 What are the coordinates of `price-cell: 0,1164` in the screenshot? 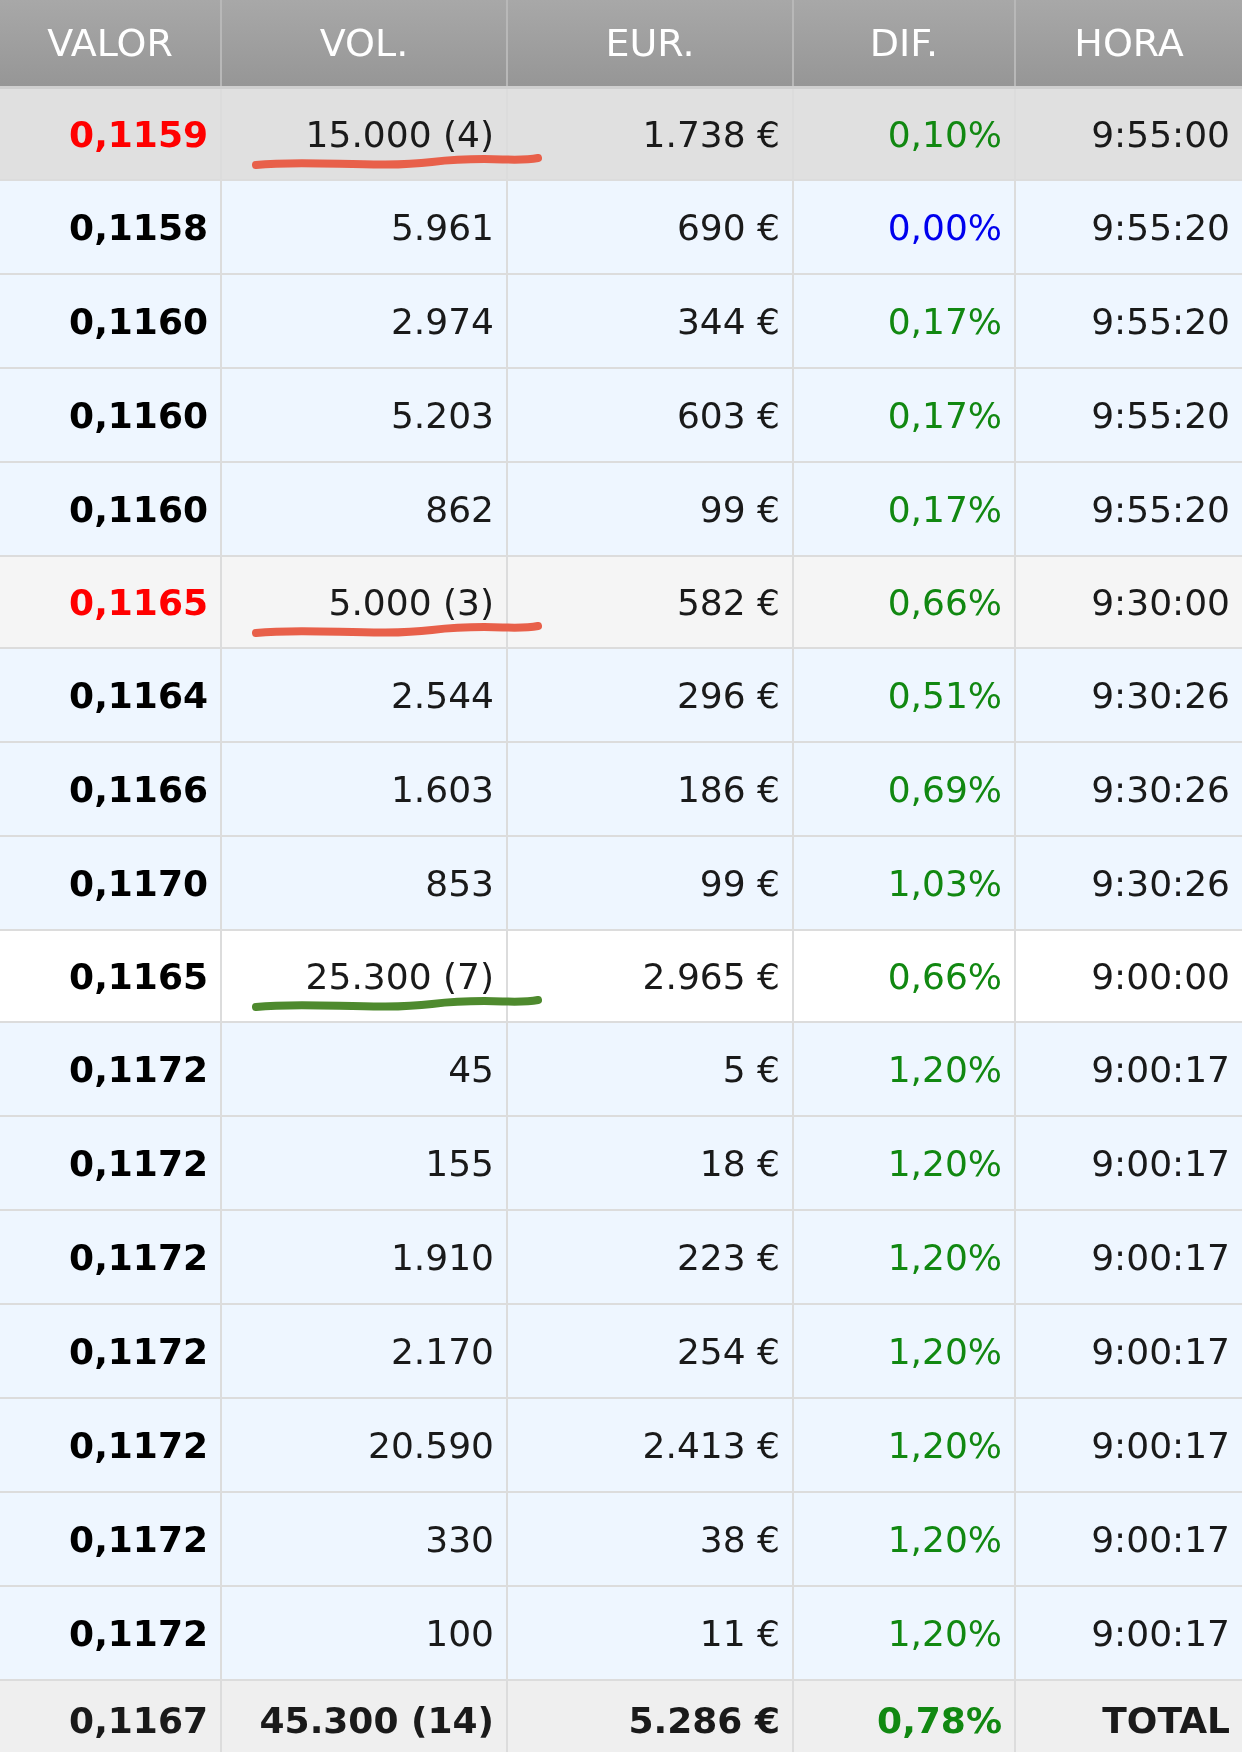 It's located at (111, 695).